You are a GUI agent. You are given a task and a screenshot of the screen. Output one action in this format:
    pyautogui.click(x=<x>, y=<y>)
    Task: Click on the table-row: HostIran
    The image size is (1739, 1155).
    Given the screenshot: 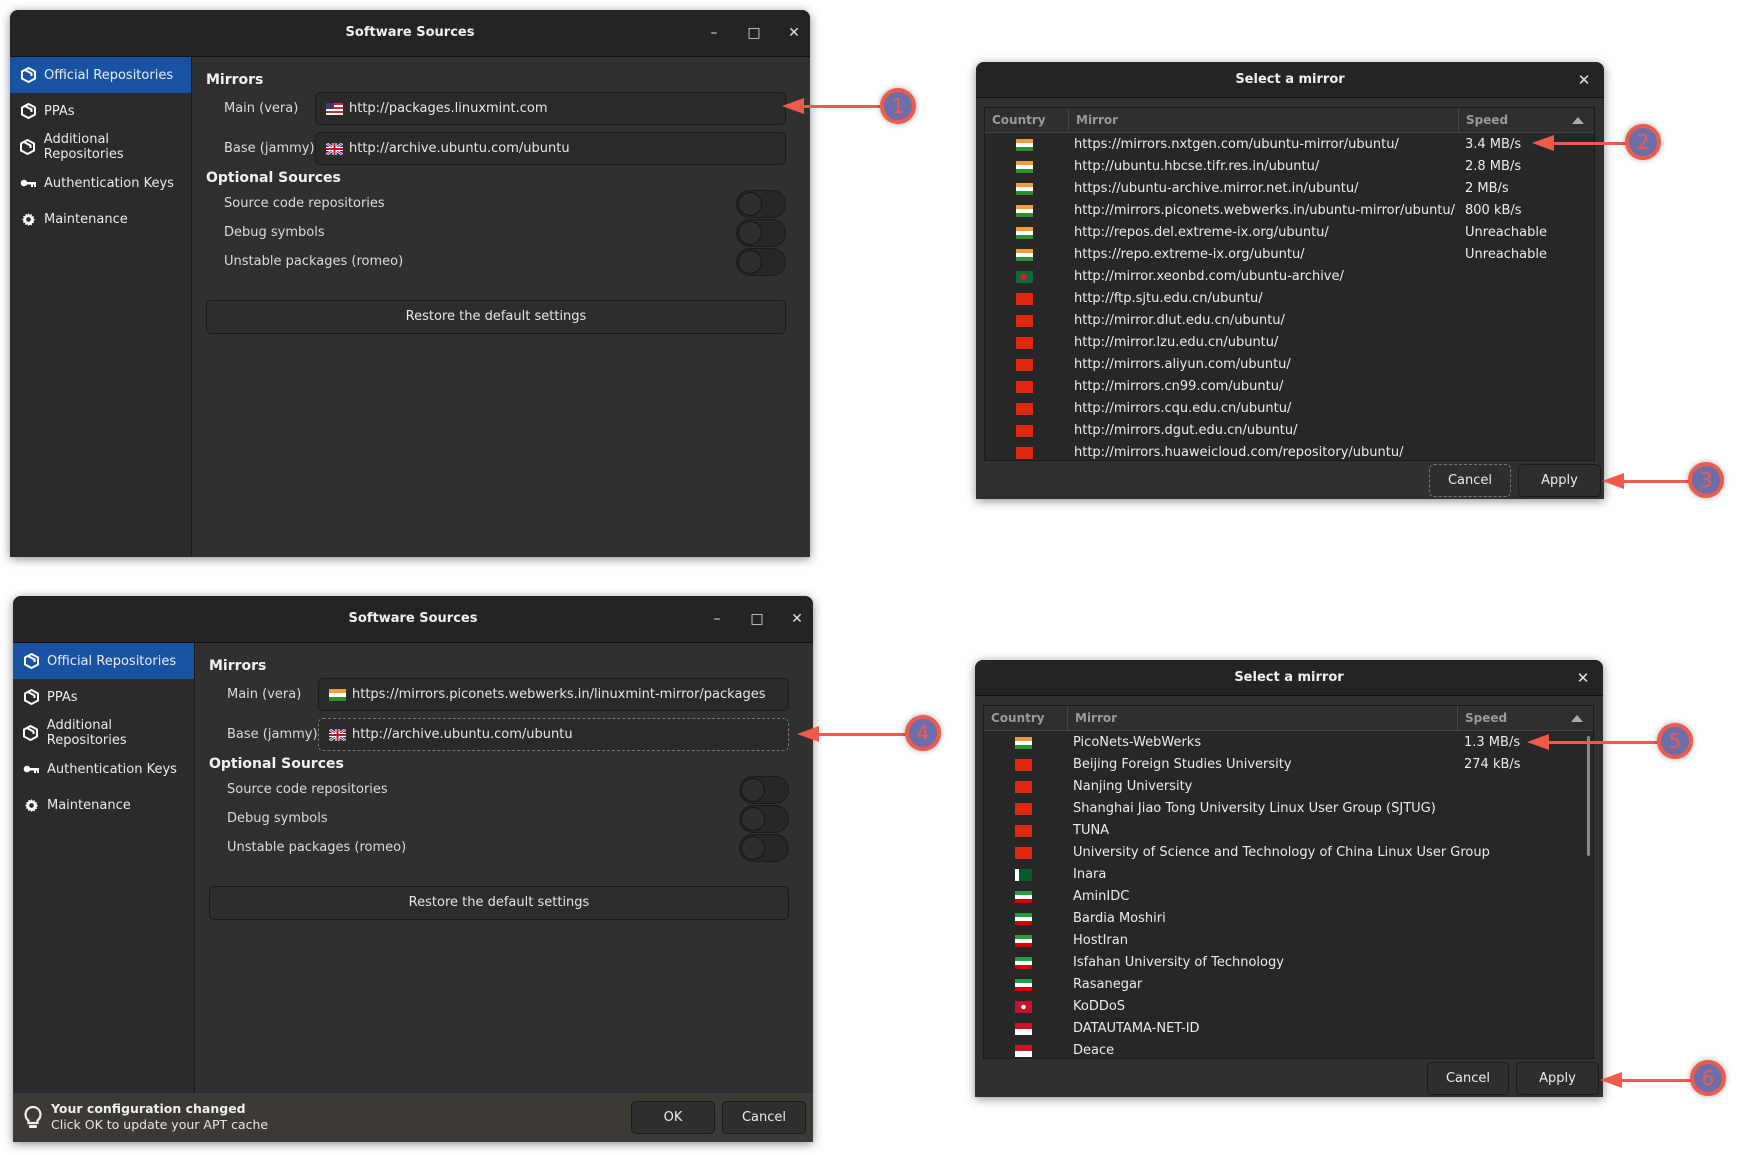 What is the action you would take?
    pyautogui.click(x=1288, y=941)
    